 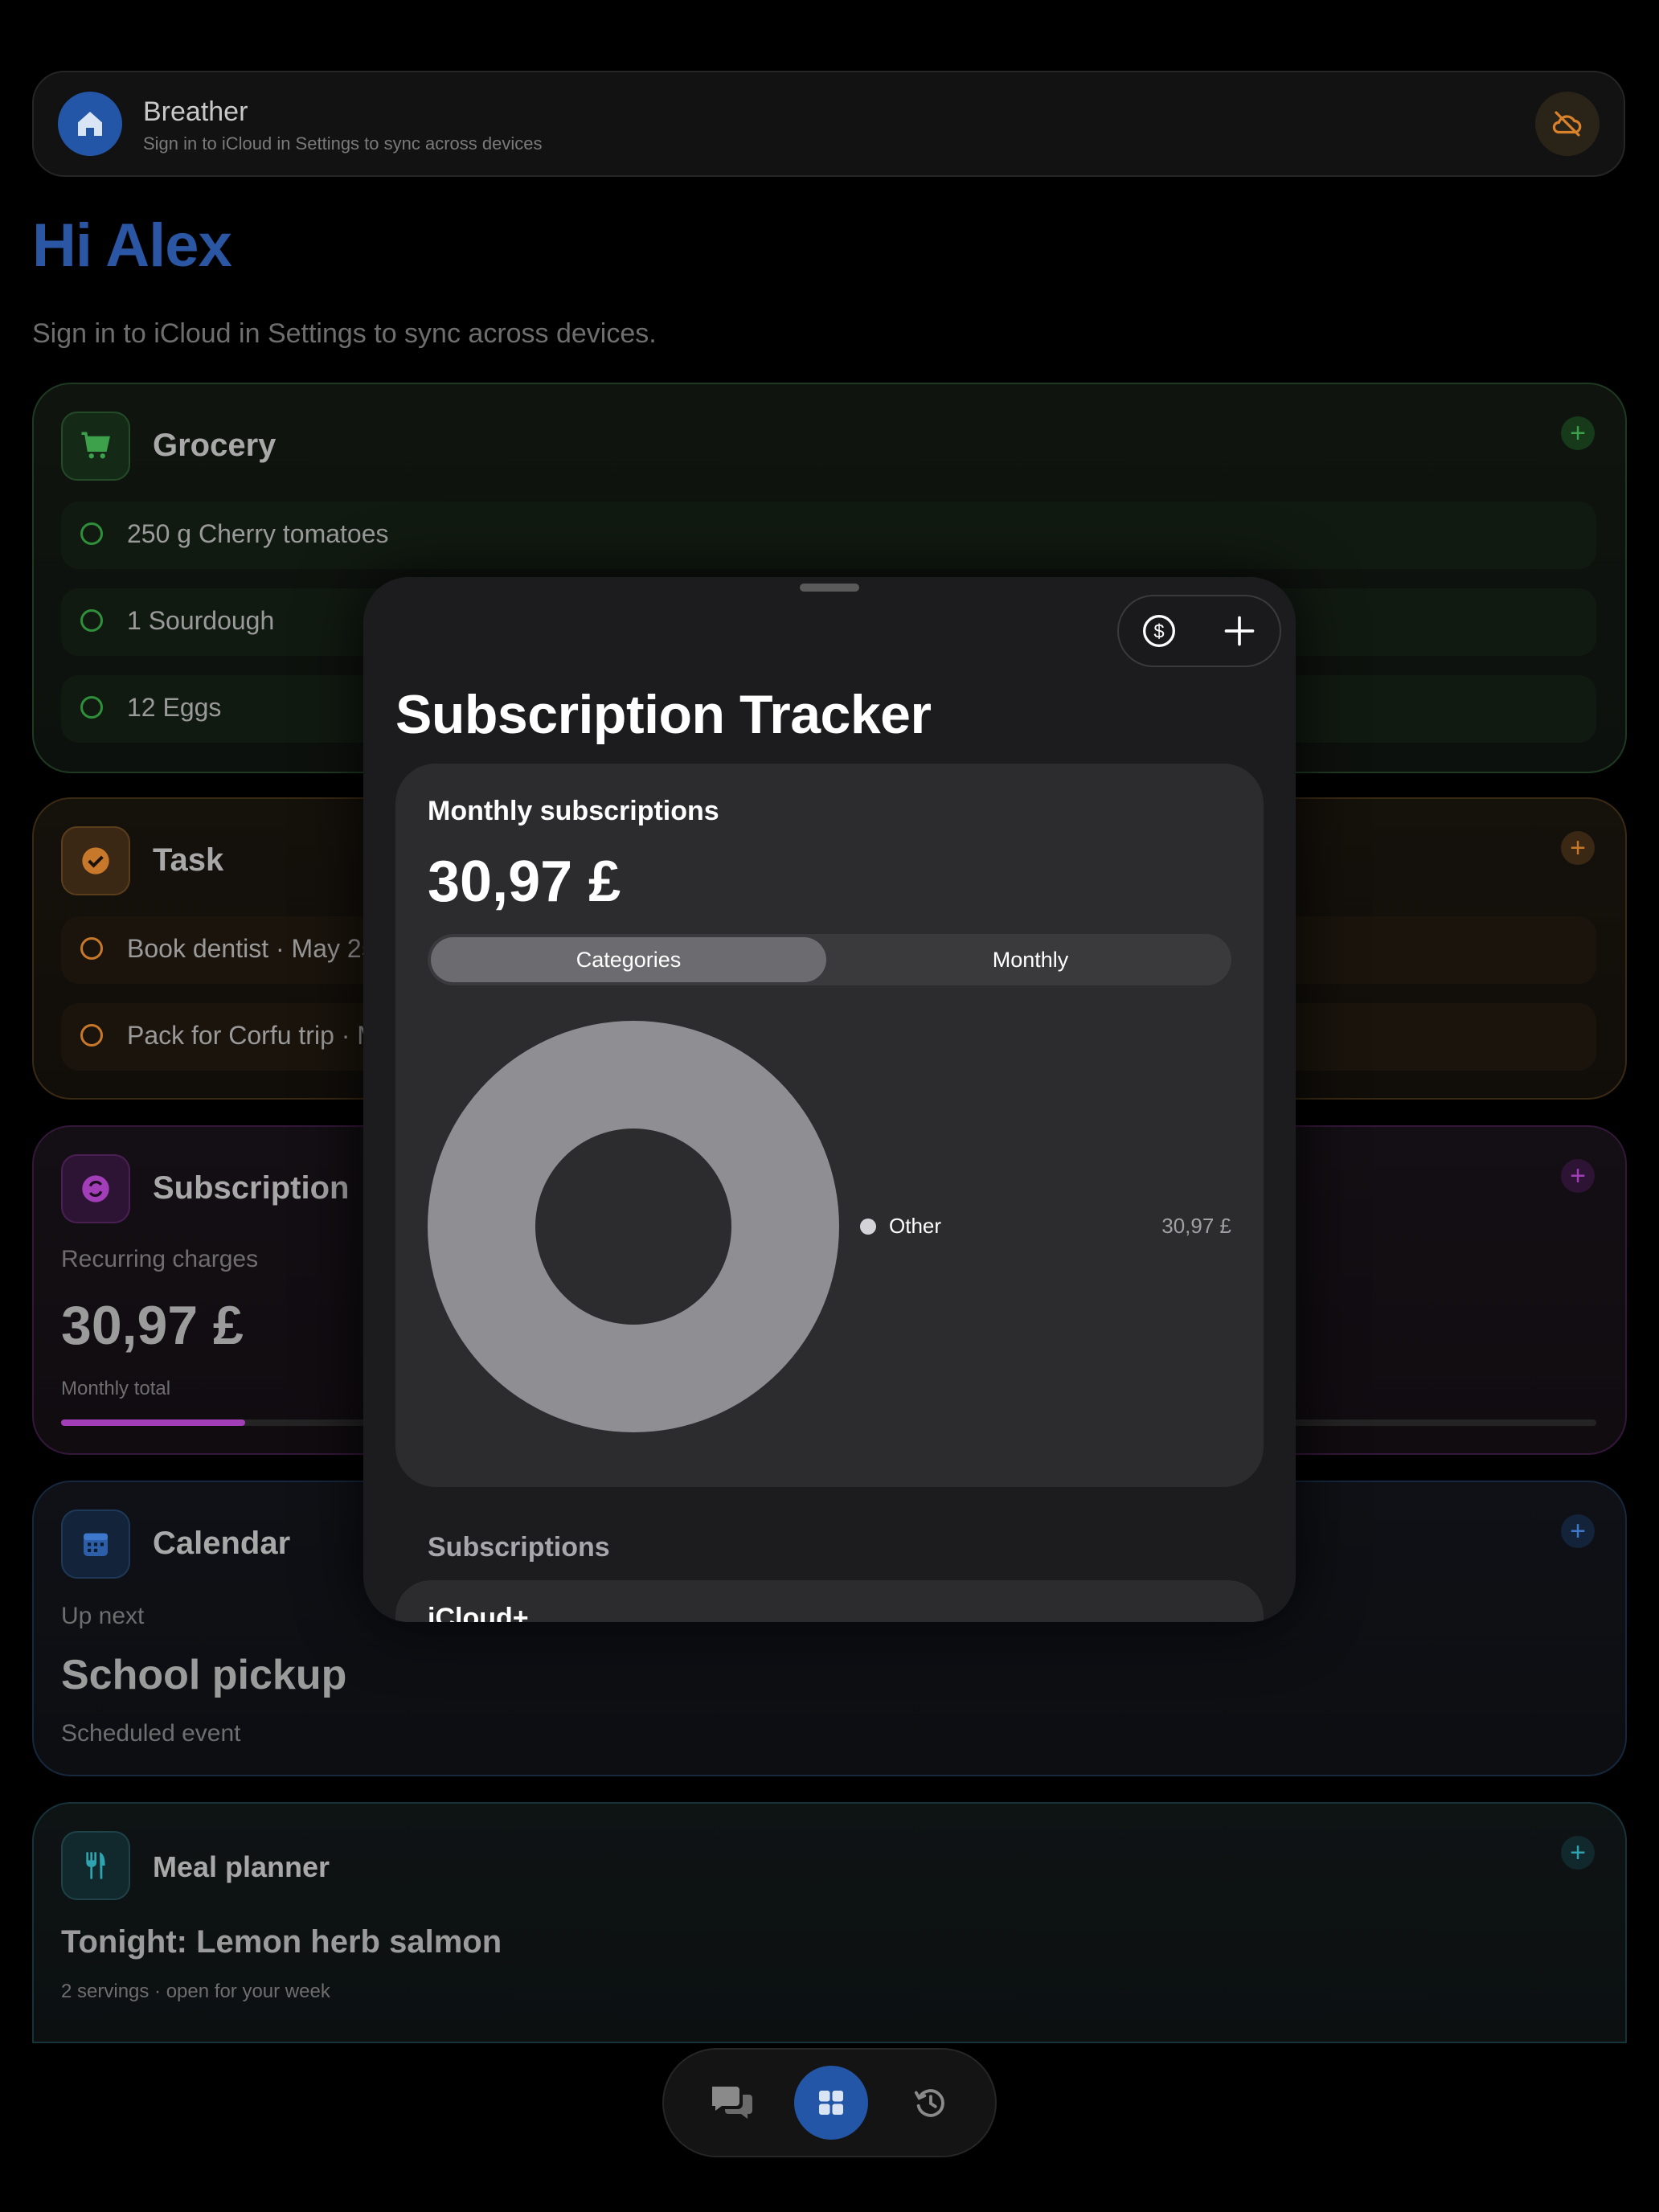 I want to click on add-icon, so click(x=1239, y=631).